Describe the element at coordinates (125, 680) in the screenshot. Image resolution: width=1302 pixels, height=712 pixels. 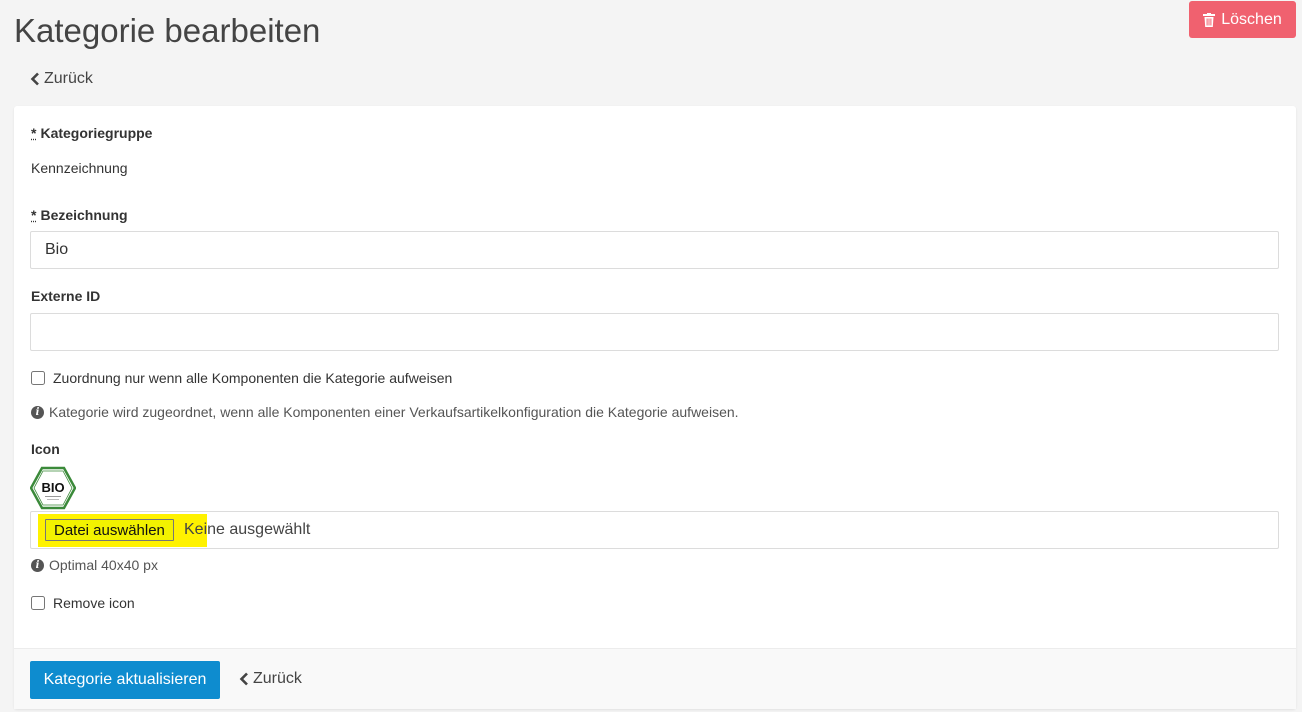
I see `update-category-button: Kategorie aktualisieren` at that location.